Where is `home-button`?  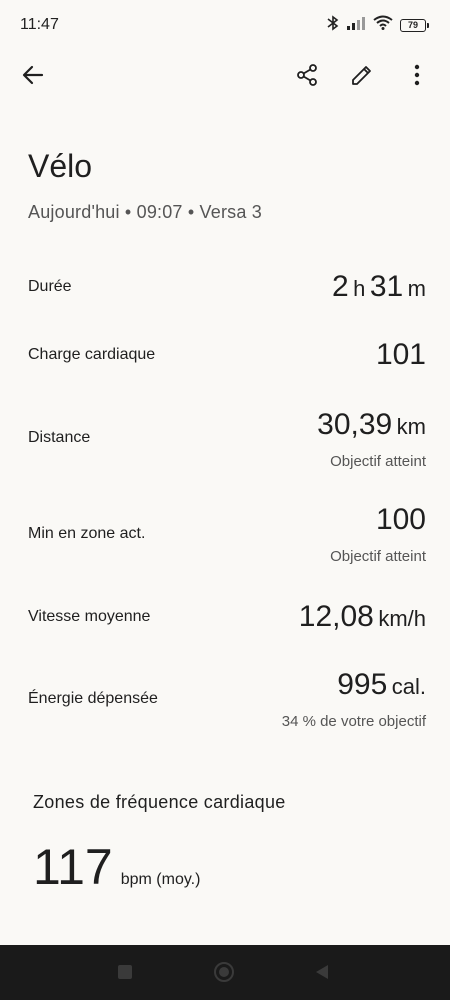 home-button is located at coordinates (224, 972).